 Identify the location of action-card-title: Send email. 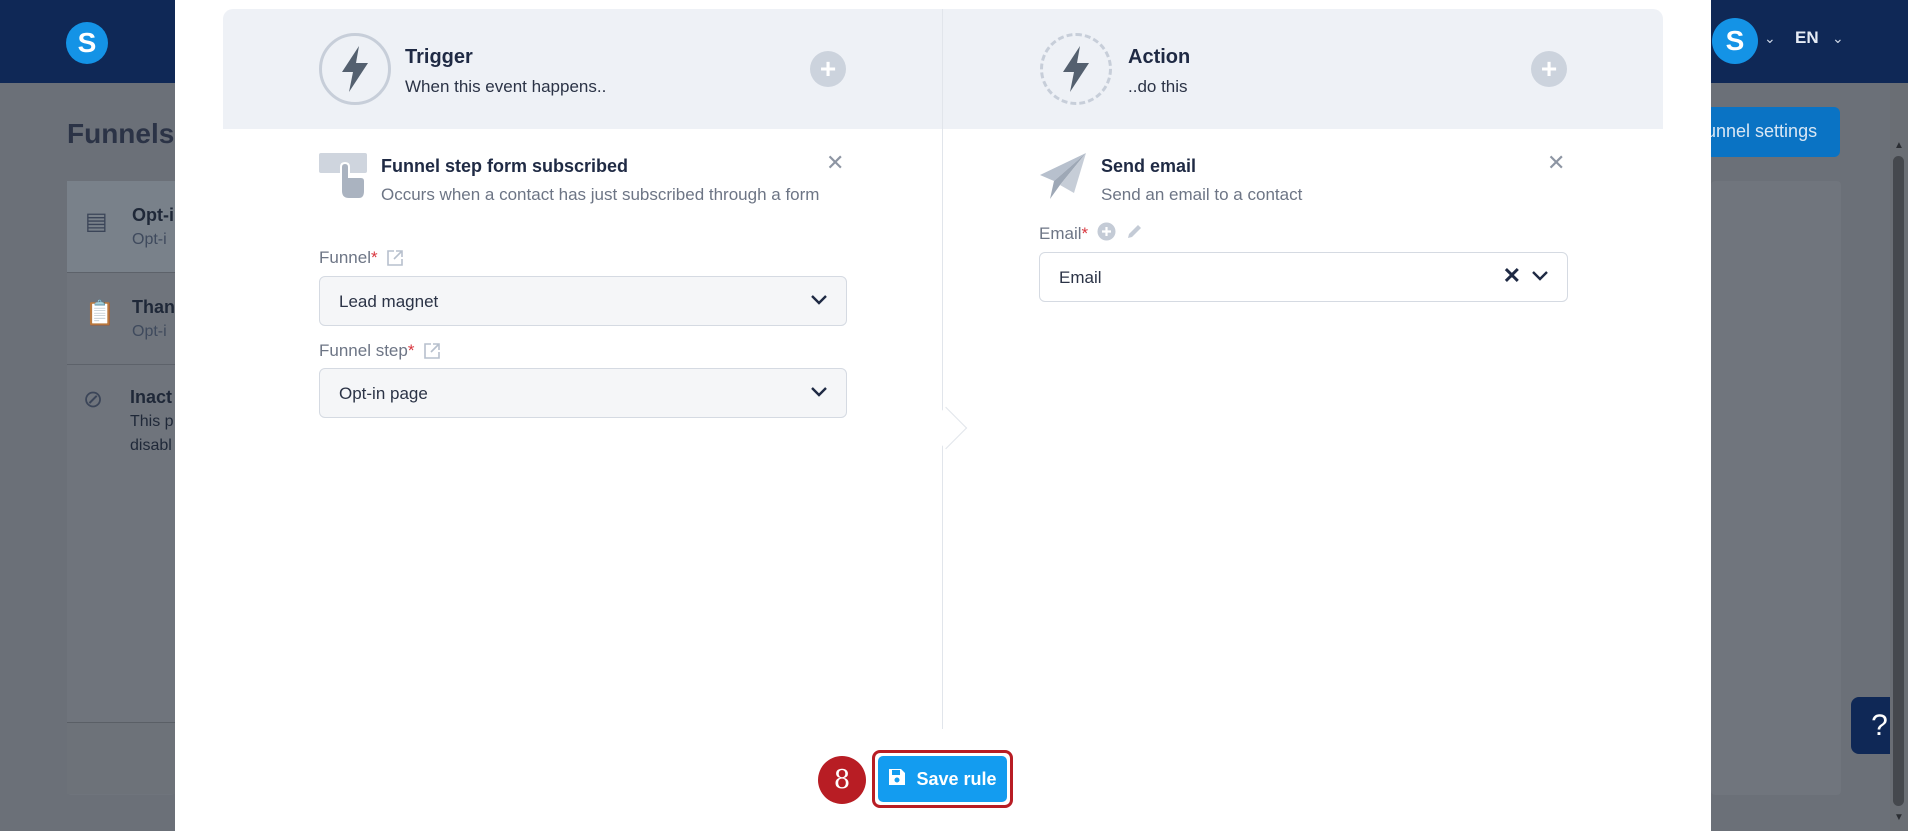
(1149, 166).